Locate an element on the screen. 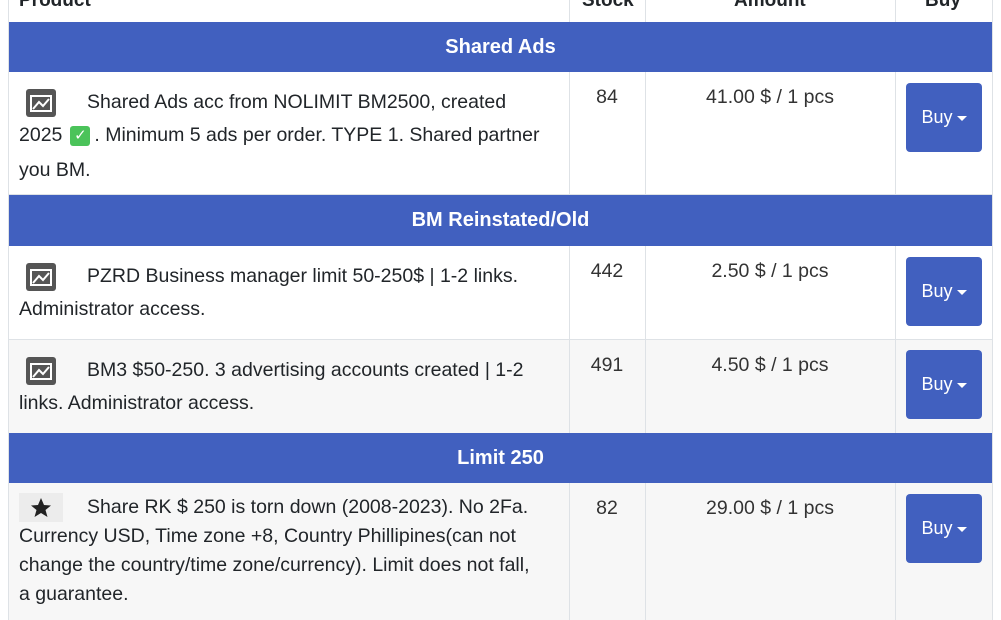  stock-value: 82 is located at coordinates (607, 508).